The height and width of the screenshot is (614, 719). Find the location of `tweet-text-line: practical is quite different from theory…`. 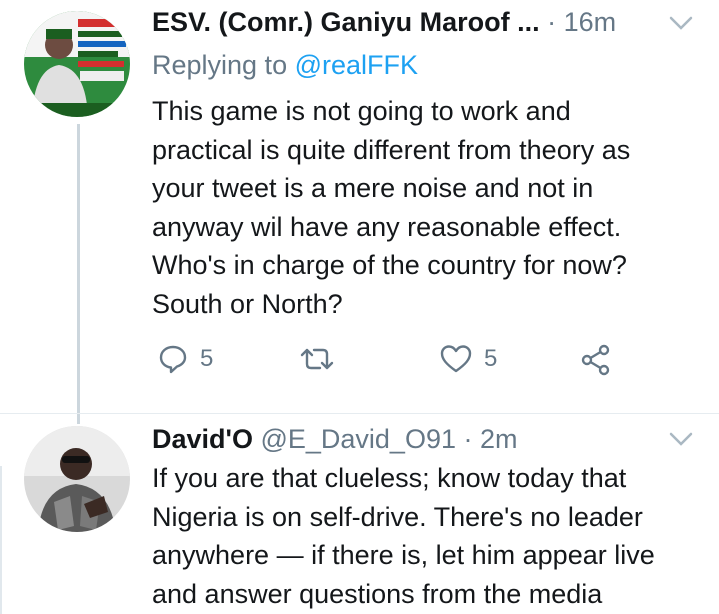

tweet-text-line: practical is quite different from theory… is located at coordinates (391, 149).